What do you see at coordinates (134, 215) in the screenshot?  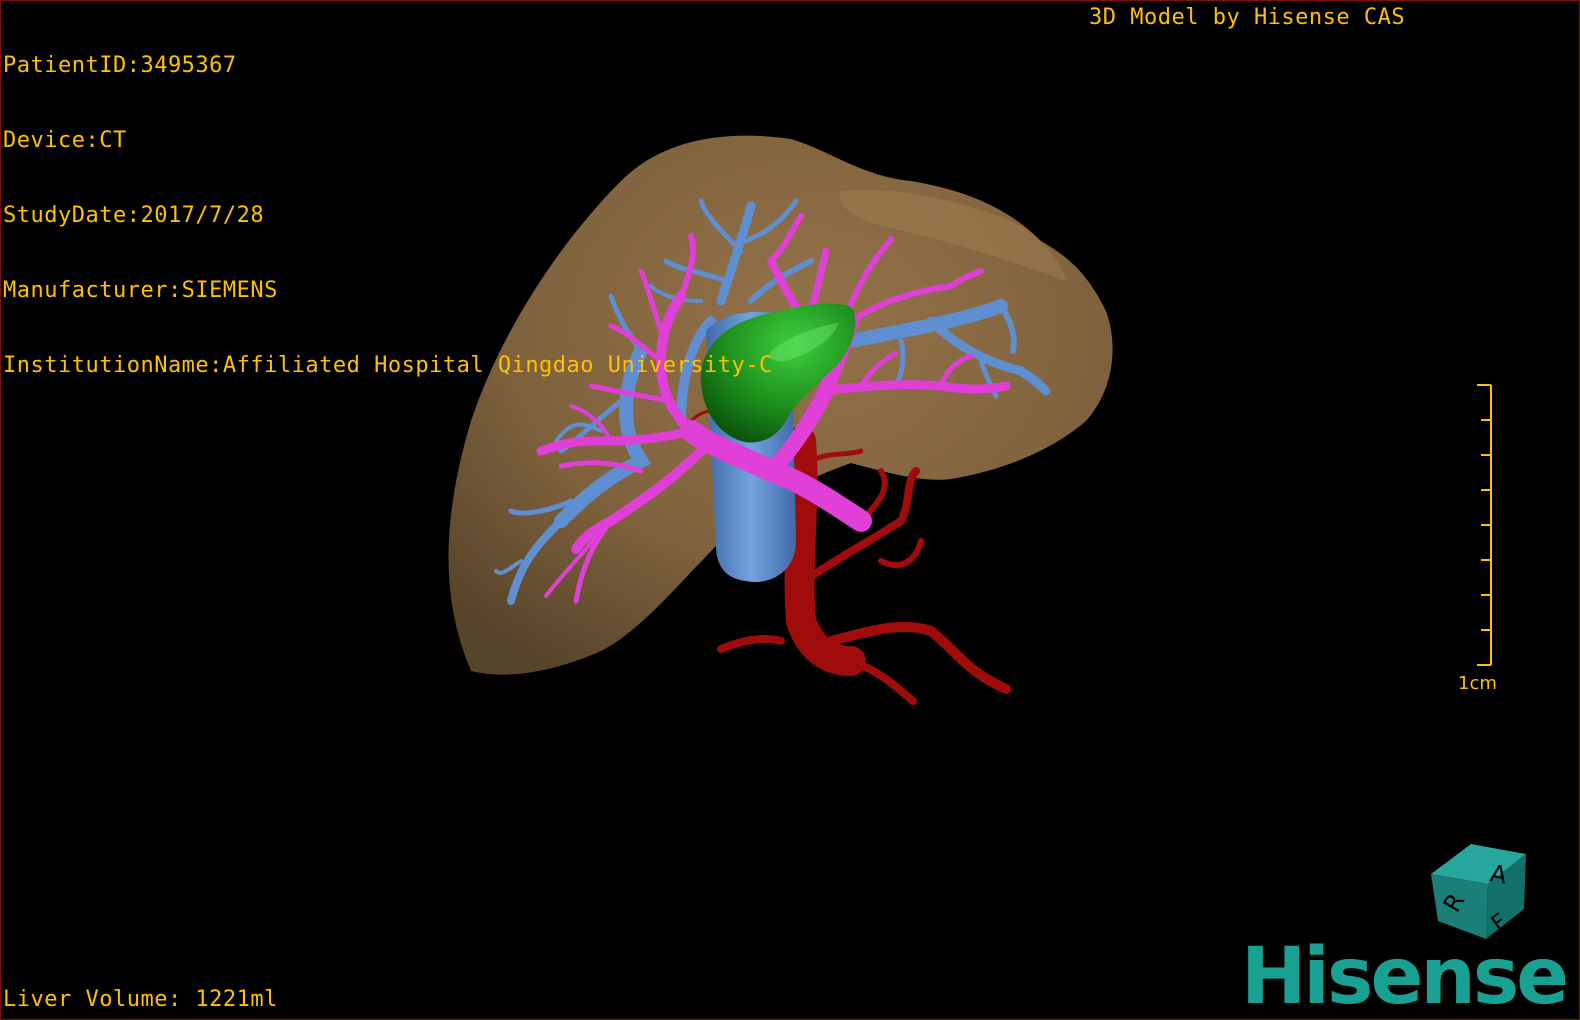 I see `study-date-label: StudyDate:2017/7/28` at bounding box center [134, 215].